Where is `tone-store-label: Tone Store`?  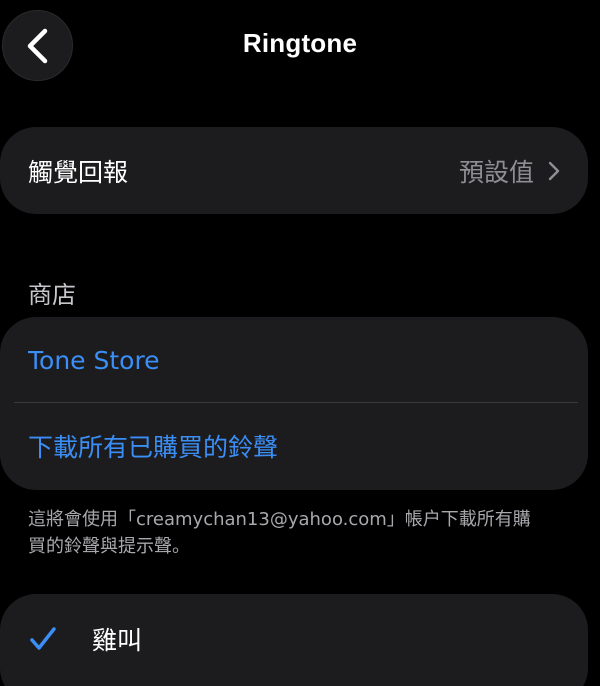 tone-store-label: Tone Store is located at coordinates (94, 360).